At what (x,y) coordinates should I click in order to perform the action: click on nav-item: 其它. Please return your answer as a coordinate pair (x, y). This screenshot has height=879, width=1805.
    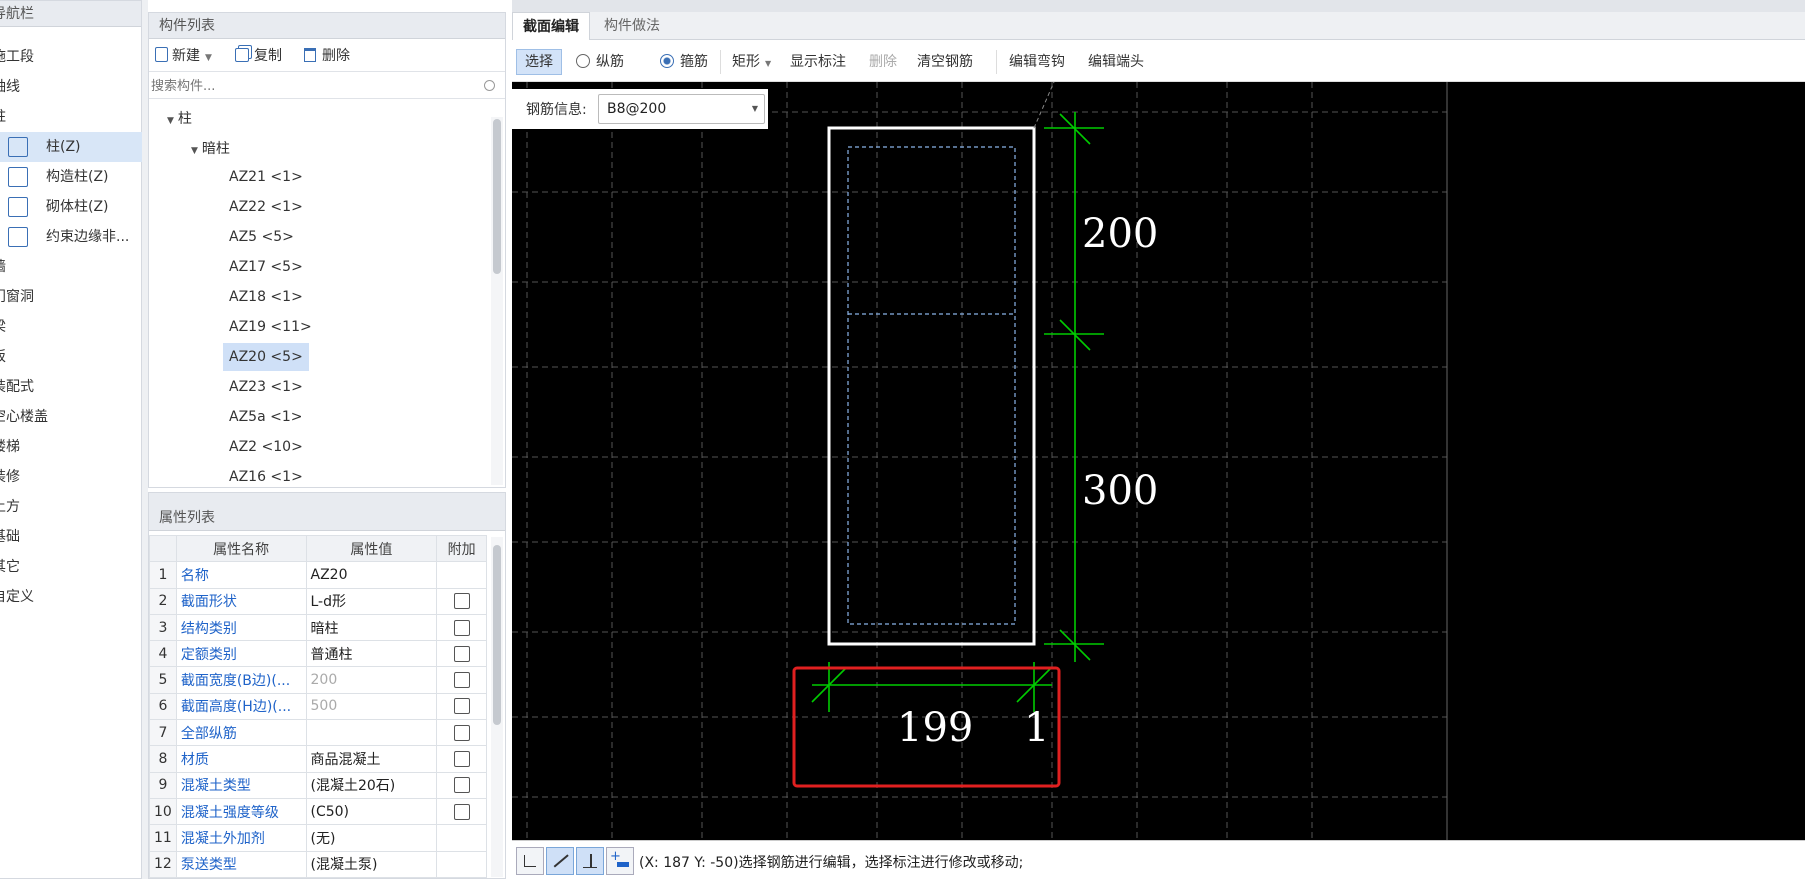
    Looking at the image, I should click on (71, 567).